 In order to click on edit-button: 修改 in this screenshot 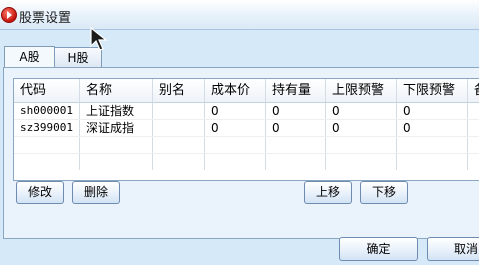, I will do `click(40, 192)`.